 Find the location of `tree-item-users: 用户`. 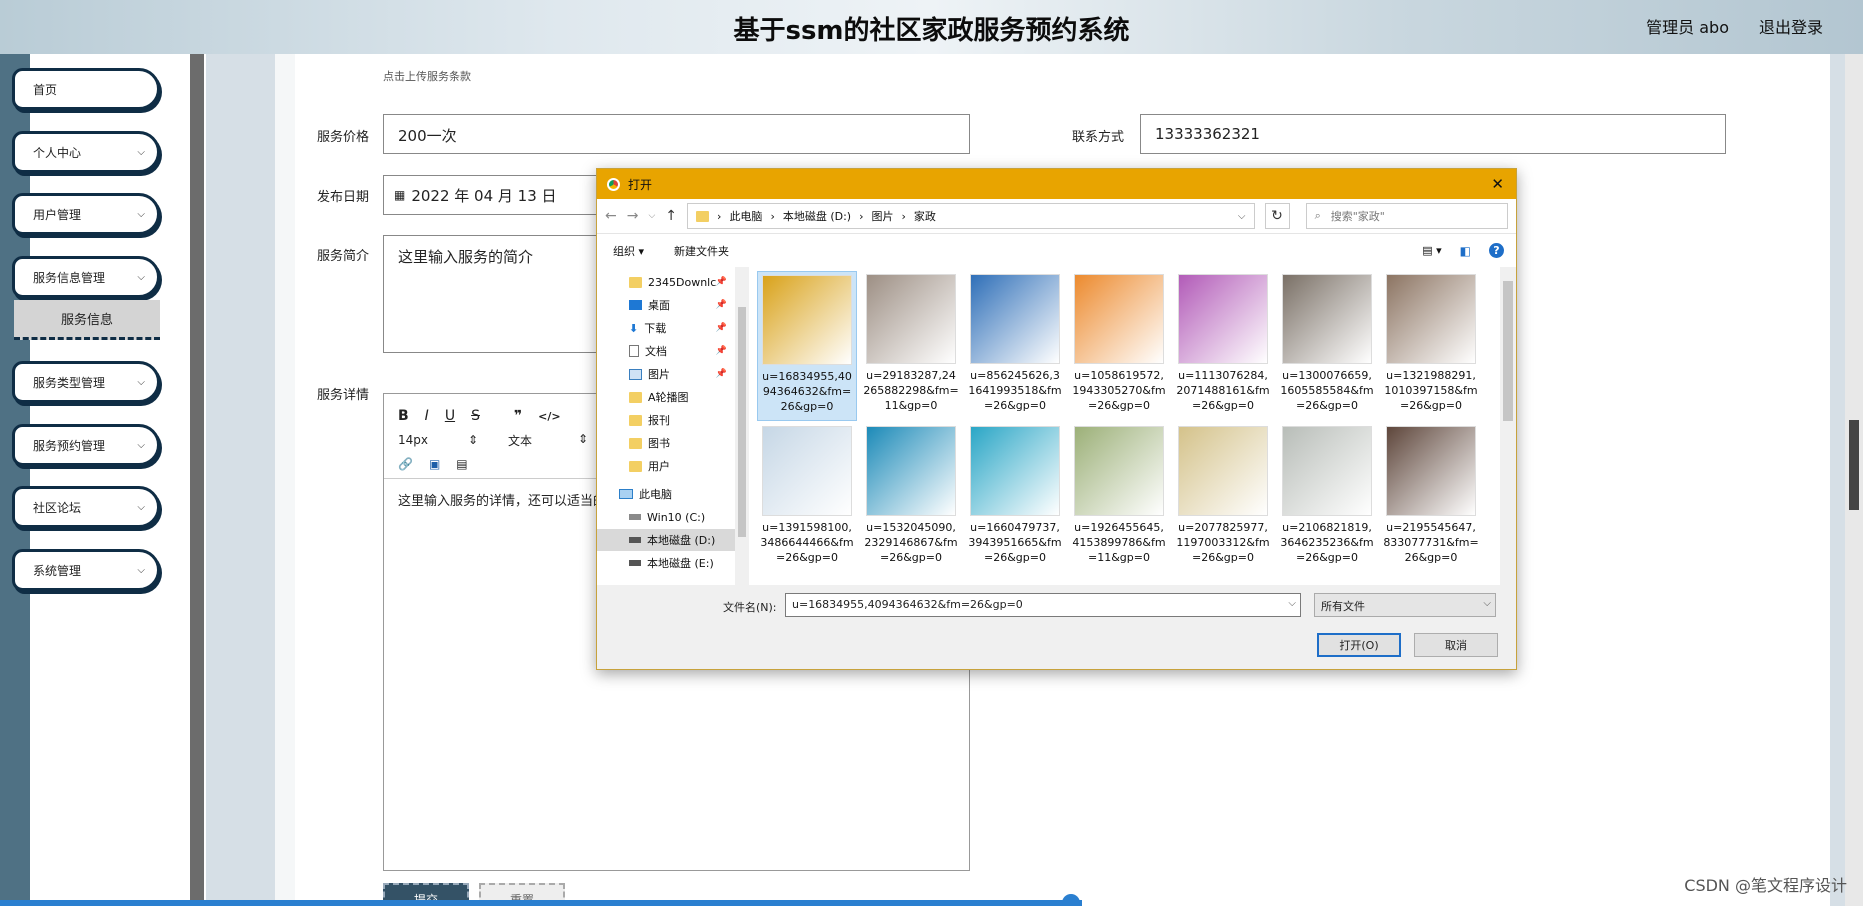

tree-item-users: 用户 is located at coordinates (666, 466).